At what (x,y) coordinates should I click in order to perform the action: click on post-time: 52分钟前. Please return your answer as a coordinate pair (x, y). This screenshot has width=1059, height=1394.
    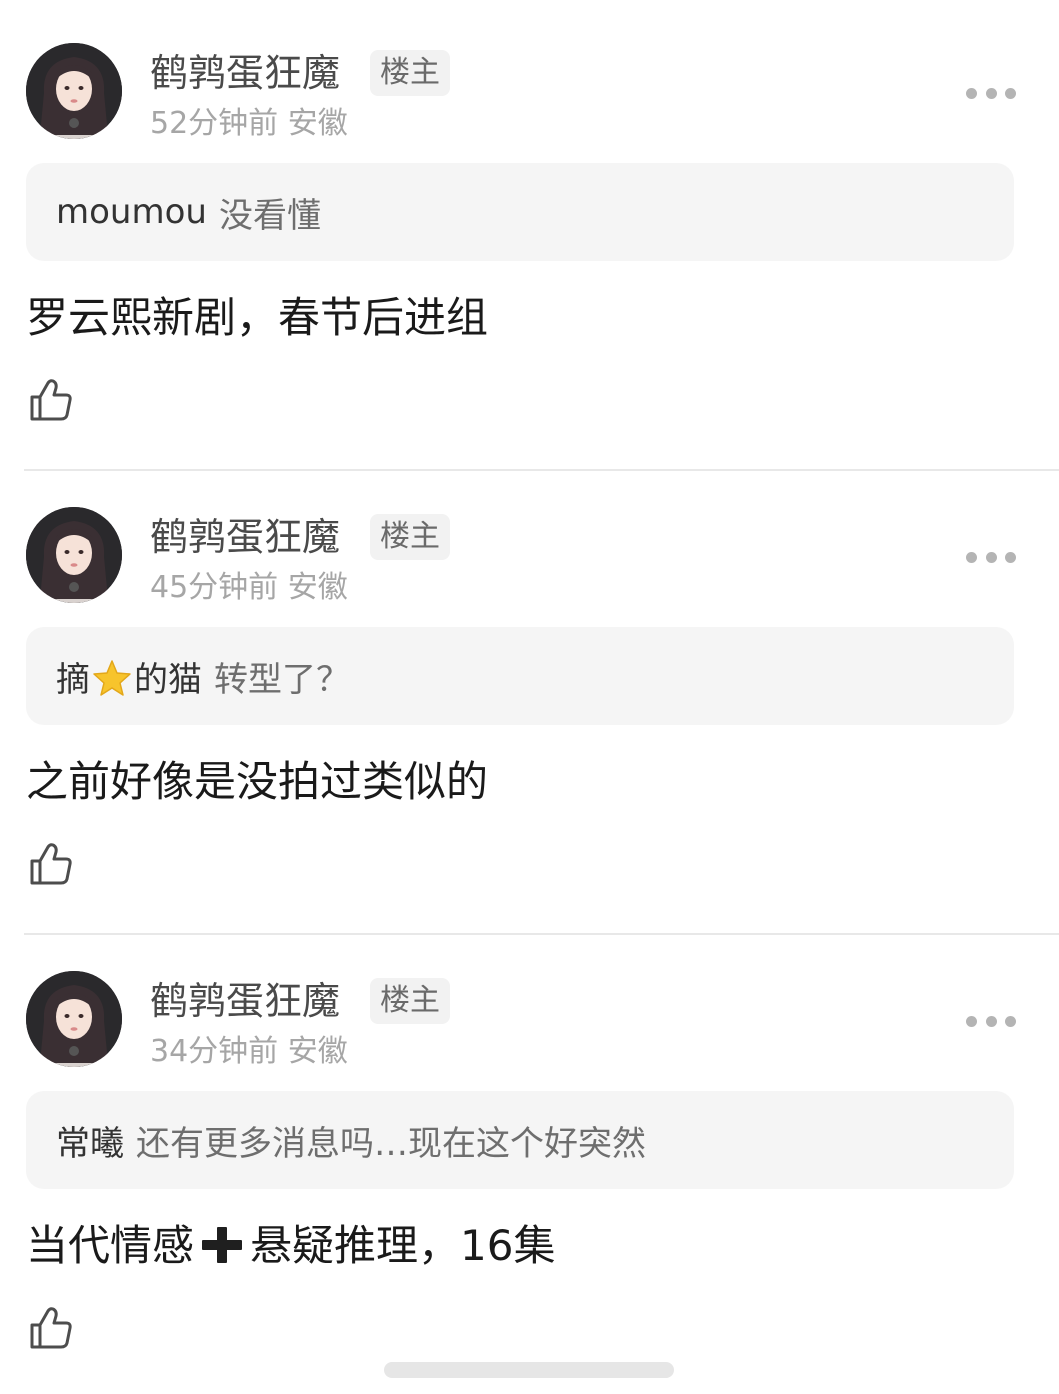
    Looking at the image, I should click on (214, 123).